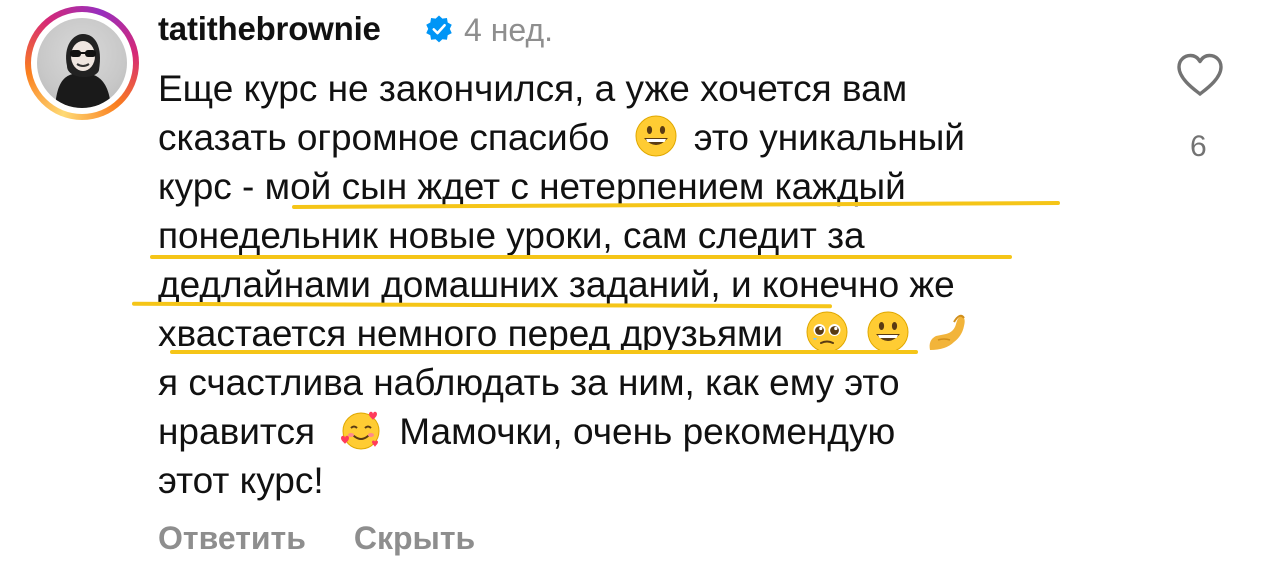 The image size is (1283, 575). Describe the element at coordinates (269, 29) in the screenshot. I see `comment-username: tatithebrownie` at that location.